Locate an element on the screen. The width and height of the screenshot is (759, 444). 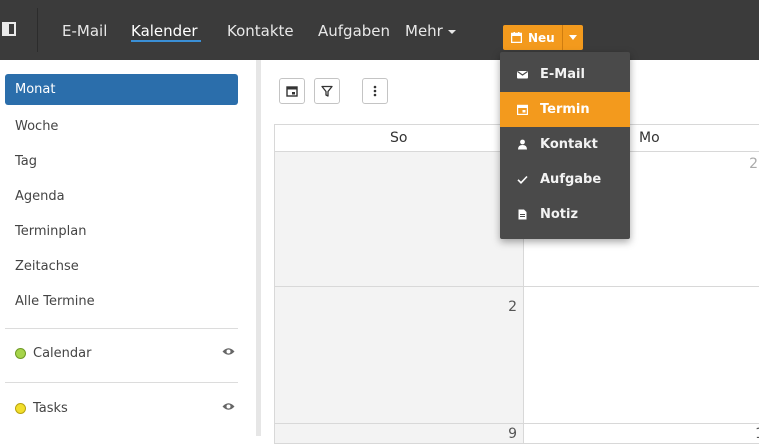
calendar-label: Calendar is located at coordinates (62, 353).